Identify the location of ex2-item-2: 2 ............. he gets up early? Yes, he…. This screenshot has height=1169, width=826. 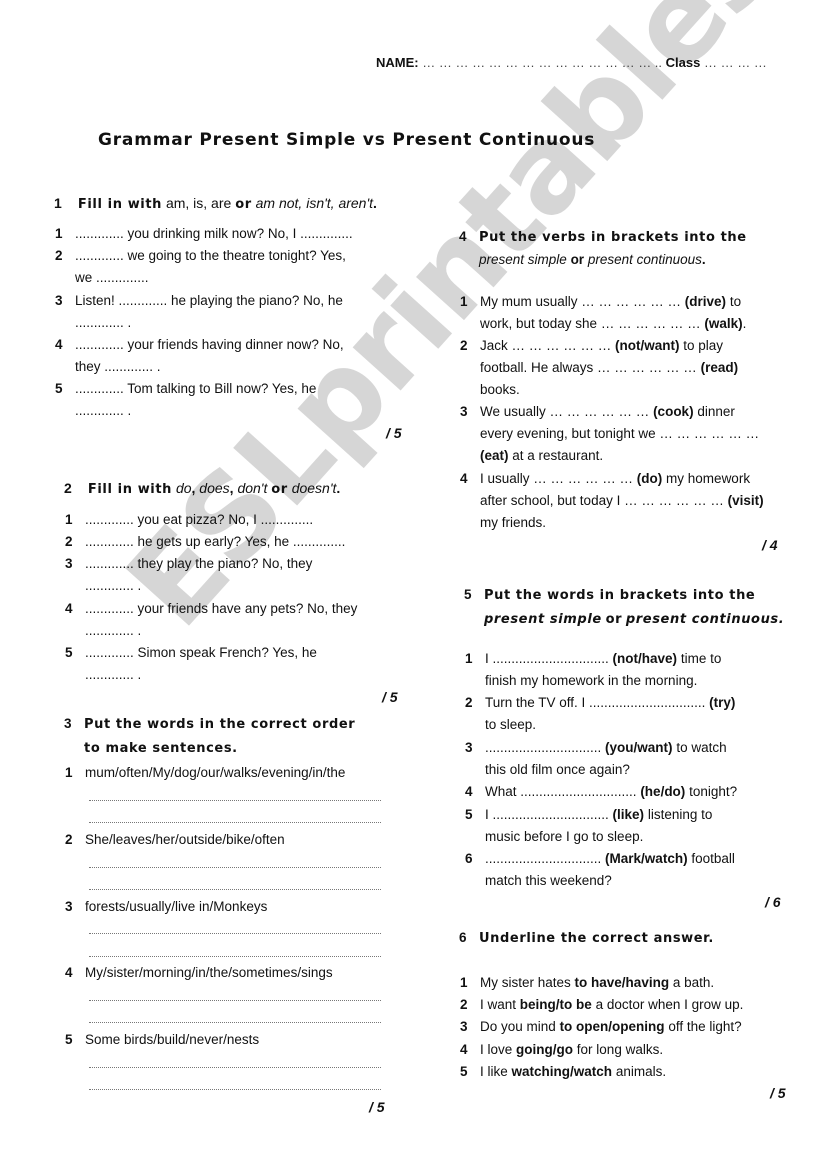
(205, 542).